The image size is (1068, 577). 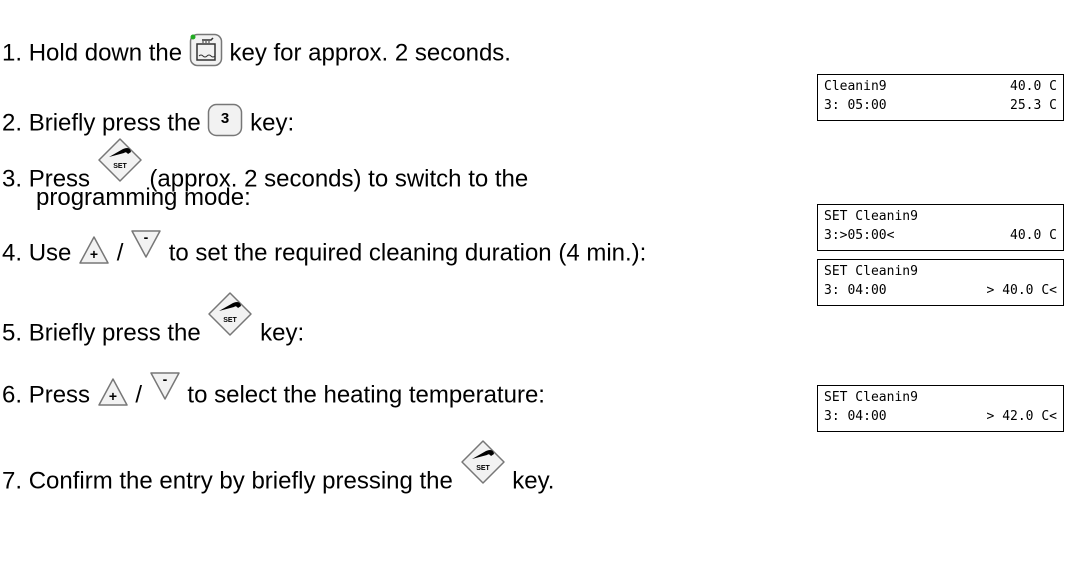 I want to click on step-number: 6., so click(x=12, y=395).